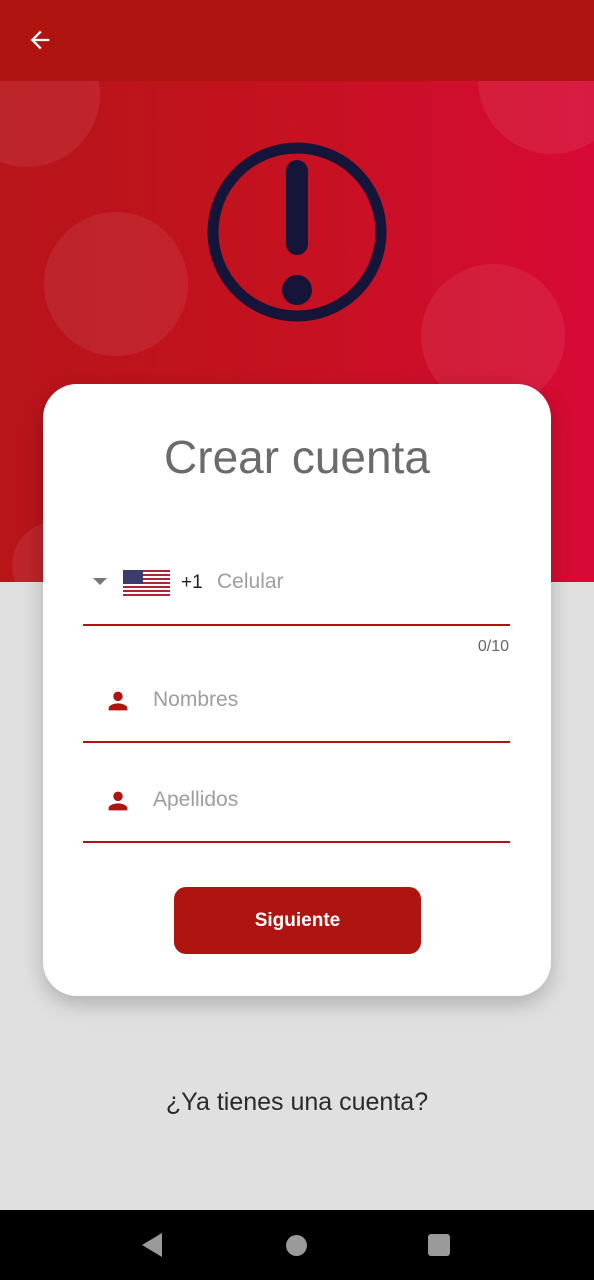 The width and height of the screenshot is (594, 1280). Describe the element at coordinates (146, 583) in the screenshot. I see `us-flag-icon` at that location.